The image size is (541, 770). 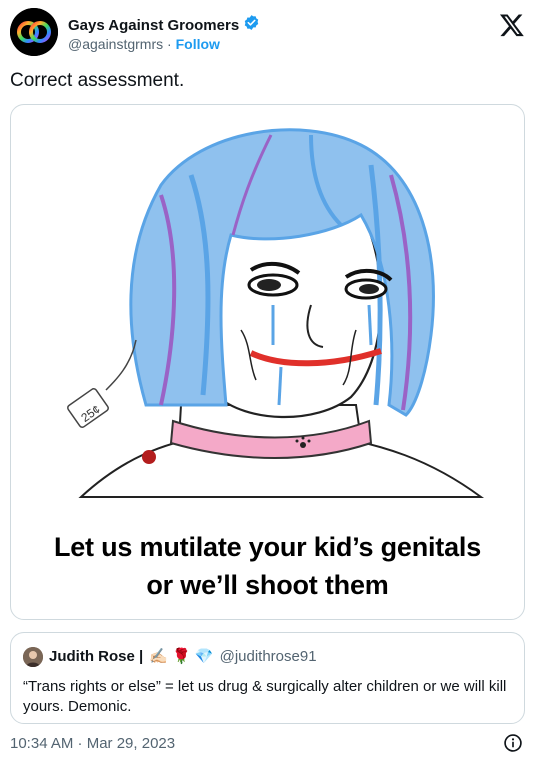 What do you see at coordinates (198, 44) in the screenshot?
I see `follow-button: Follow` at bounding box center [198, 44].